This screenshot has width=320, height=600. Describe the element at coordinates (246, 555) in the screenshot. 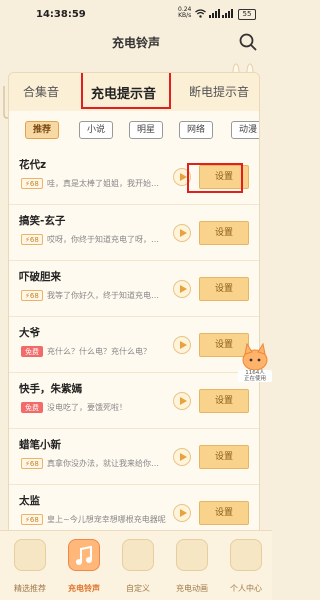

I see `user-icon` at that location.